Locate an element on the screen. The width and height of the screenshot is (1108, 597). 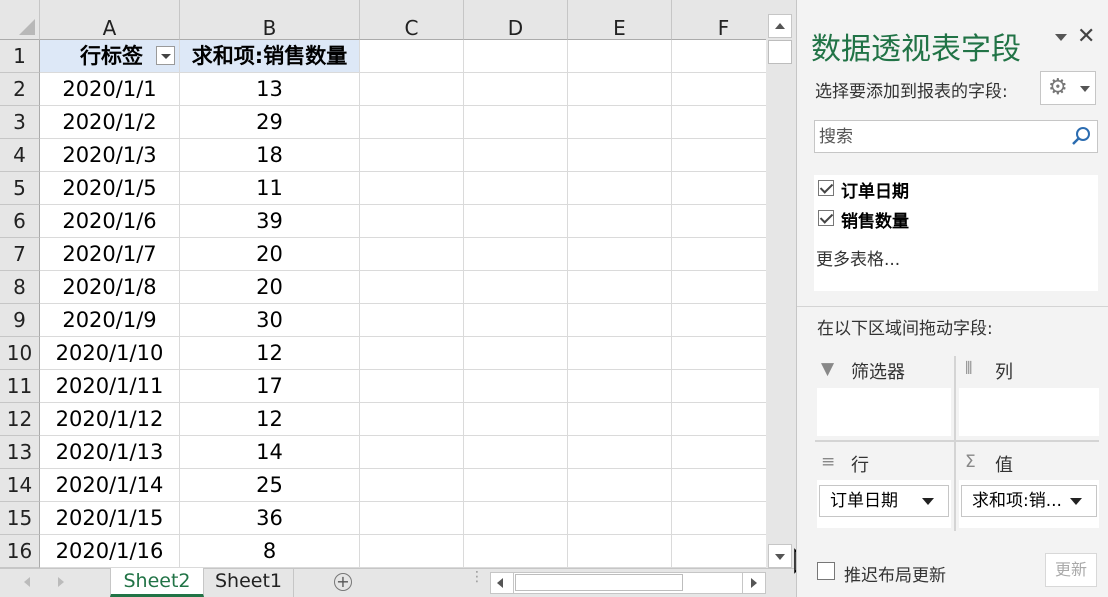
cell-c13 is located at coordinates (412, 452).